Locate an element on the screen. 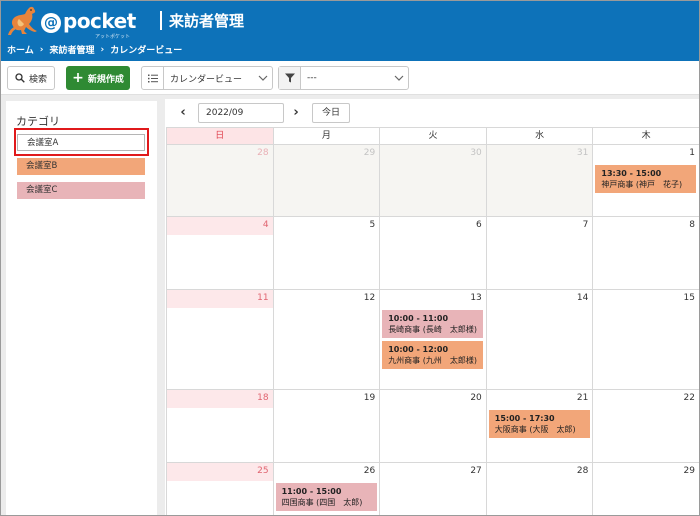  day-number: 26 is located at coordinates (369, 471).